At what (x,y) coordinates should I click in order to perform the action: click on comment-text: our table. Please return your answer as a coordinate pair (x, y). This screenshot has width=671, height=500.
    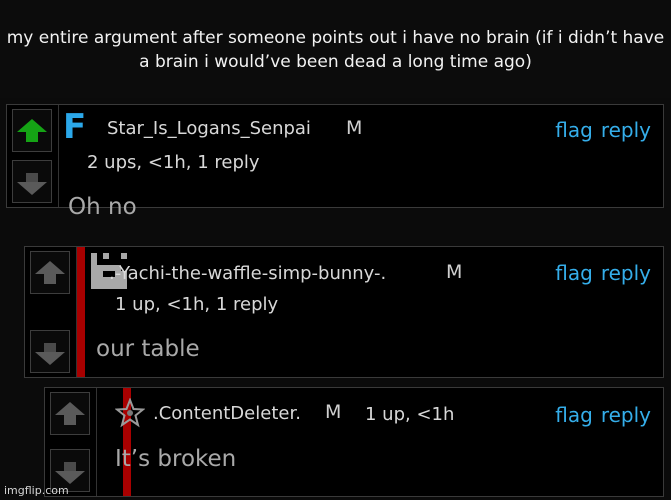
    Looking at the image, I should click on (148, 349).